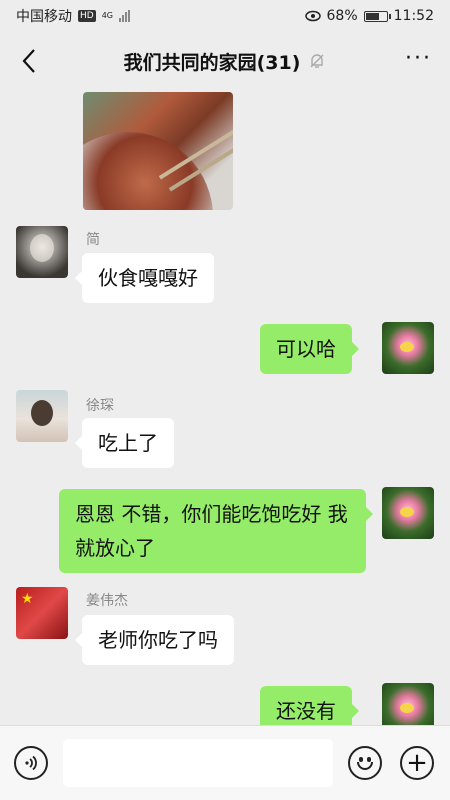  Describe the element at coordinates (309, 705) in the screenshot. I see `message-bubble: 还没有` at that location.